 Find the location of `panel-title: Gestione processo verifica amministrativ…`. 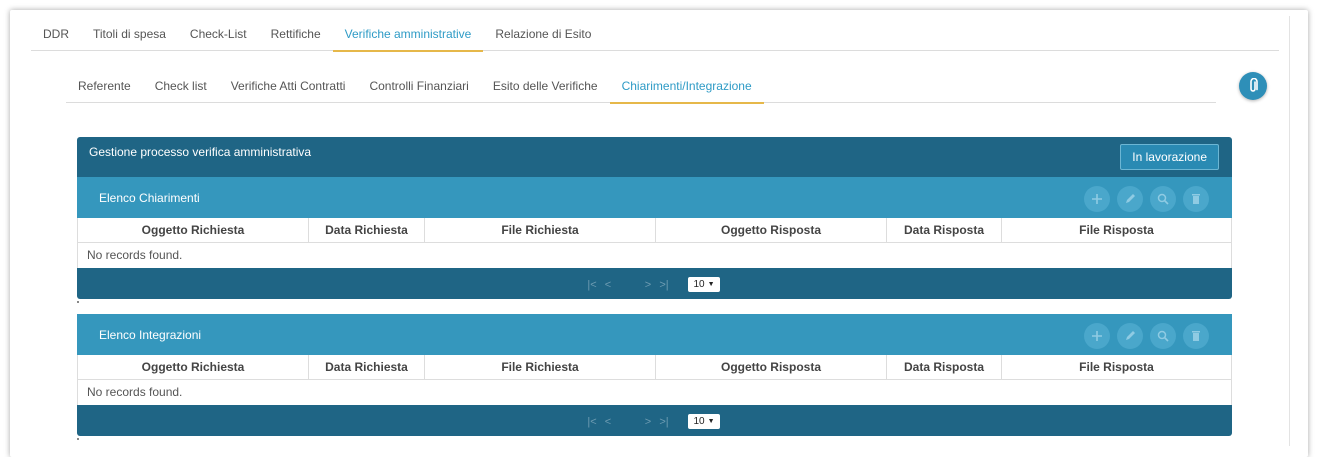

panel-title: Gestione processo verifica amministrativ… is located at coordinates (200, 152).